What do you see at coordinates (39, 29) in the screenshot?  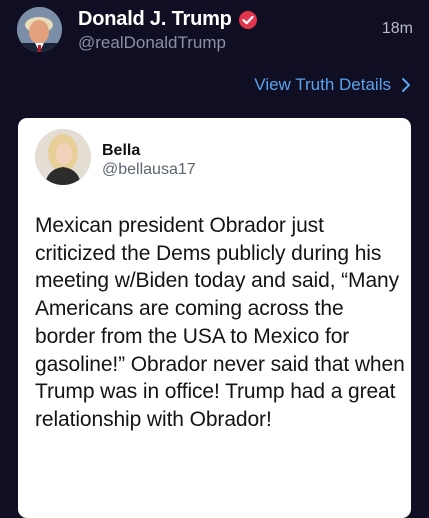 I see `author-avatar` at bounding box center [39, 29].